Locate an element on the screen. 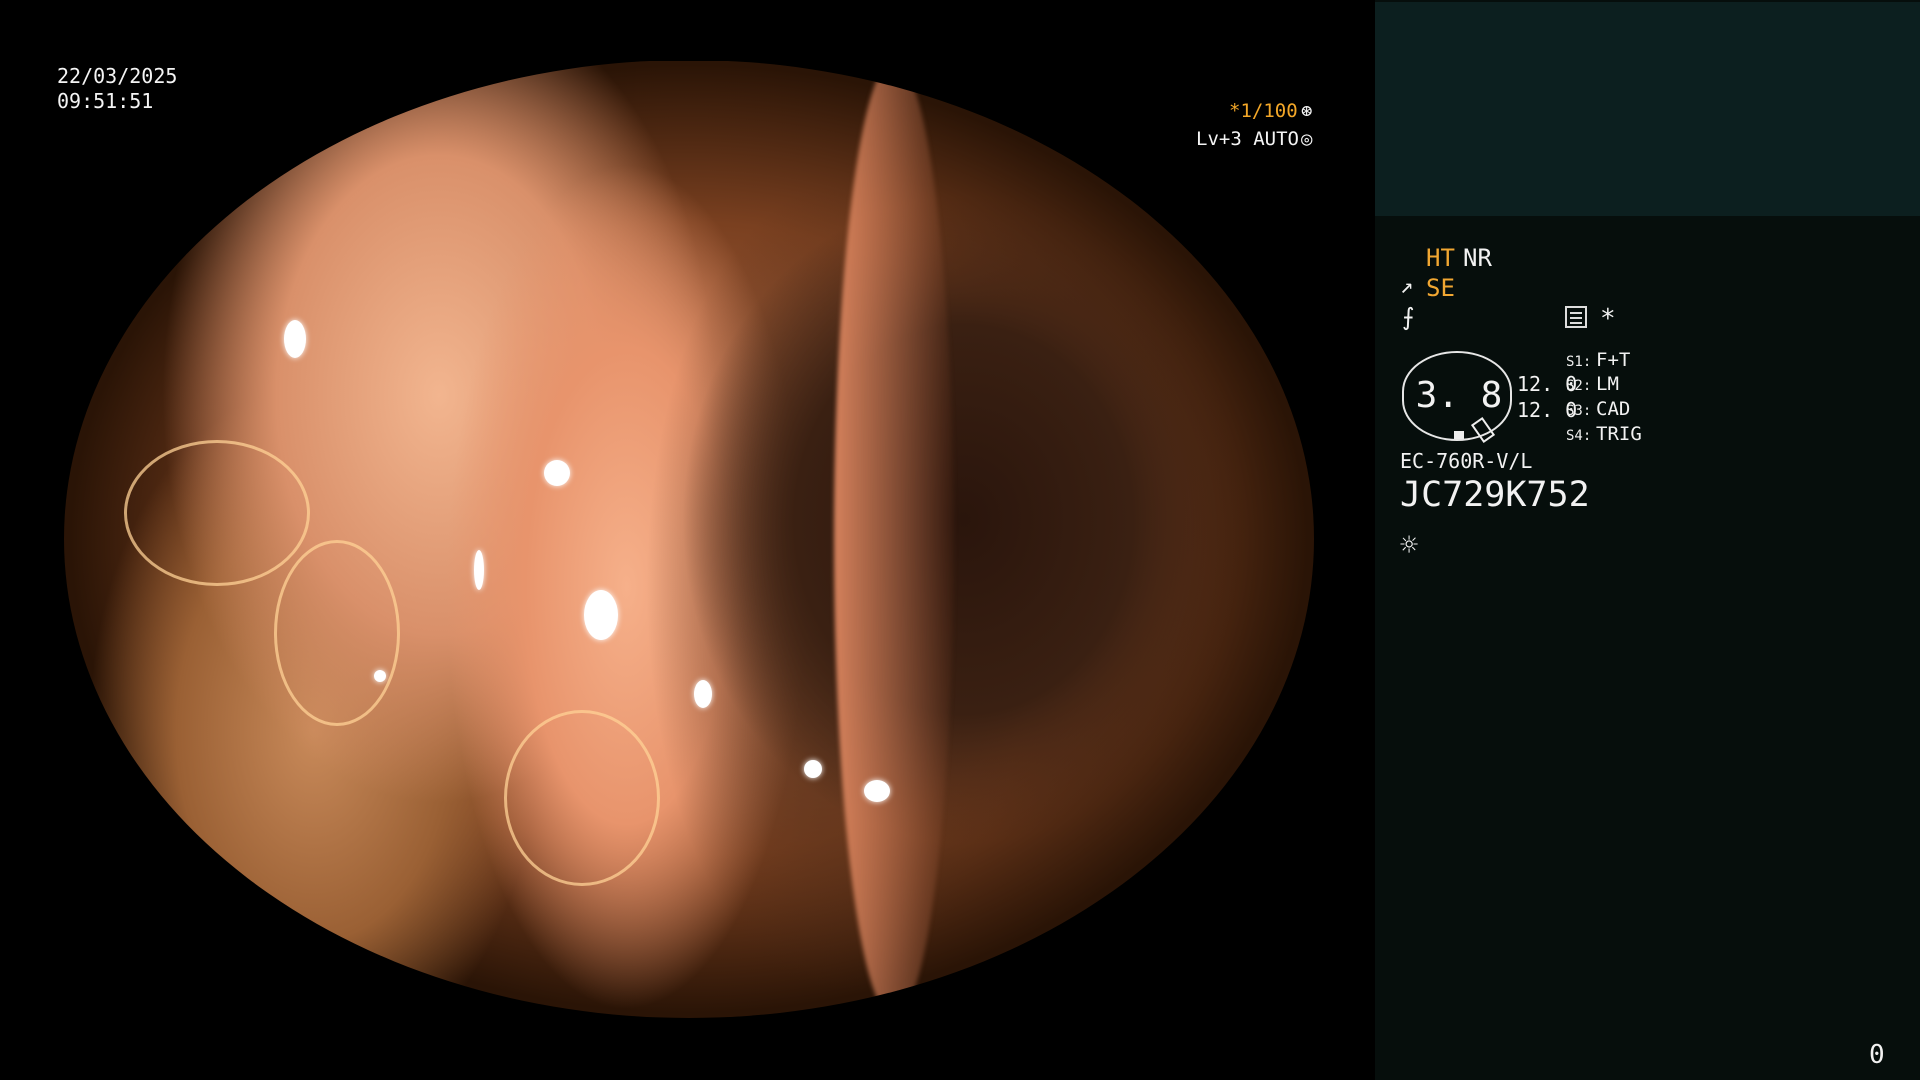 This screenshot has height=1080, width=1920. scope-model: EC-760R-V/L is located at coordinates (1466, 461).